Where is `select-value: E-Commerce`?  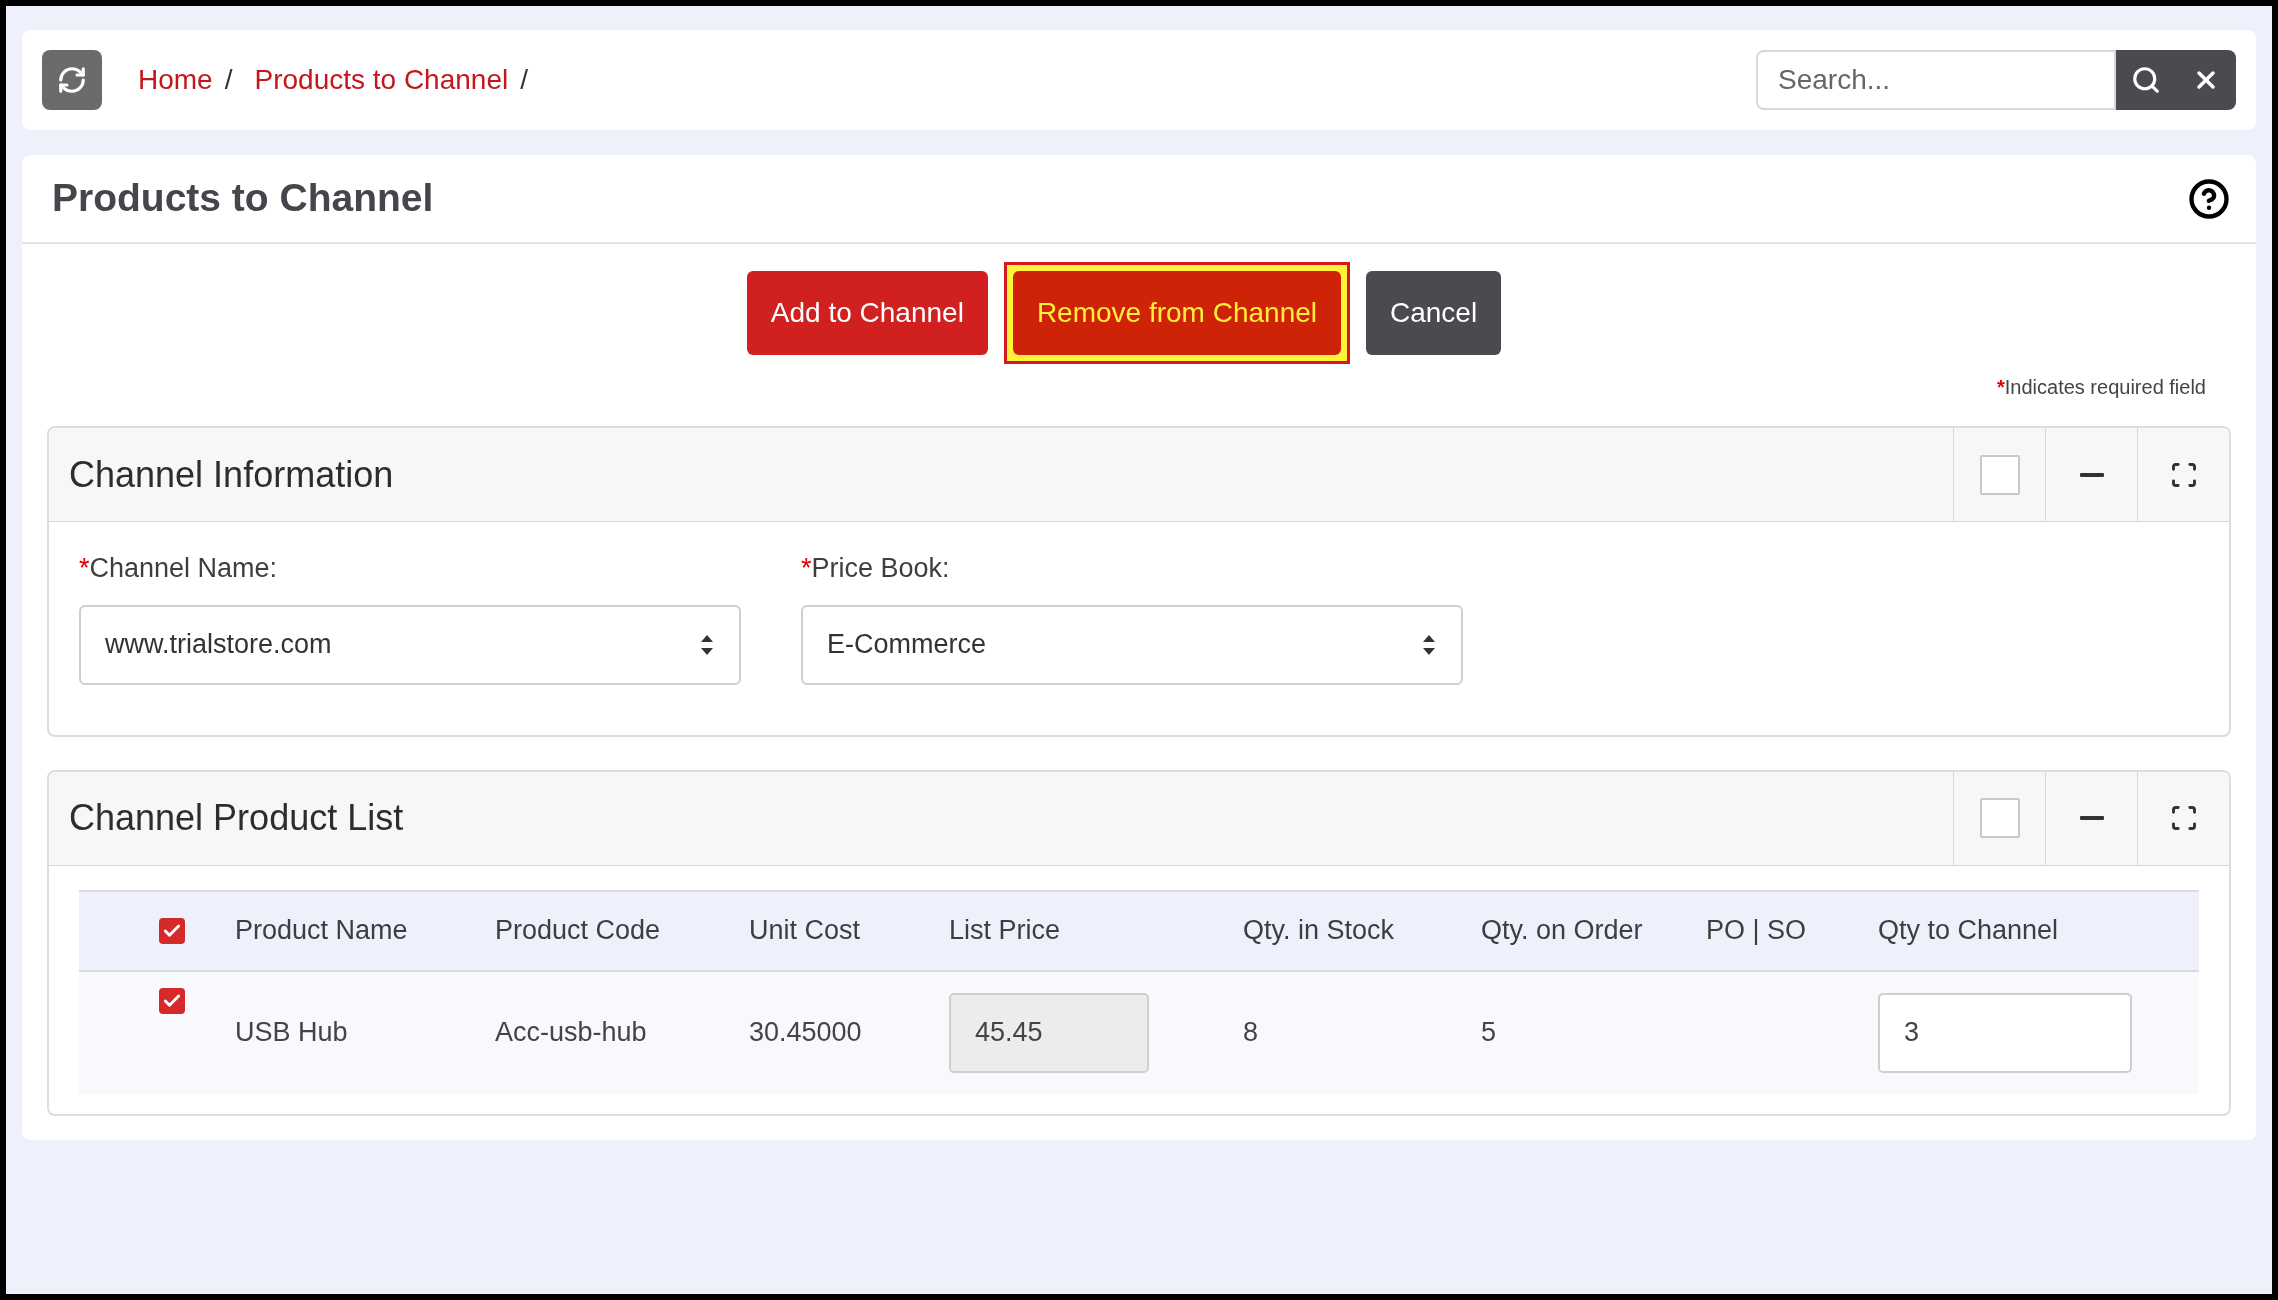
select-value: E-Commerce is located at coordinates (907, 645).